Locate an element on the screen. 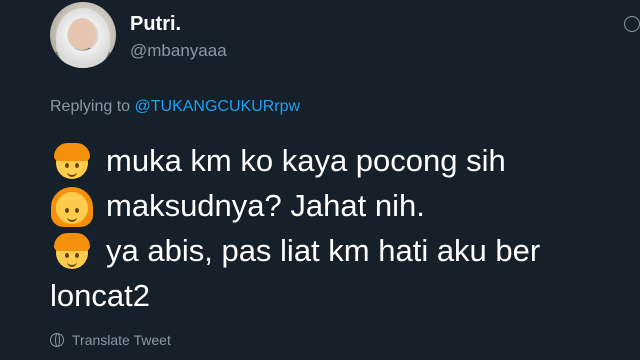 The height and width of the screenshot is (360, 640). tweet-line-text: muka km ko kaya pocong sih is located at coordinates (306, 160).